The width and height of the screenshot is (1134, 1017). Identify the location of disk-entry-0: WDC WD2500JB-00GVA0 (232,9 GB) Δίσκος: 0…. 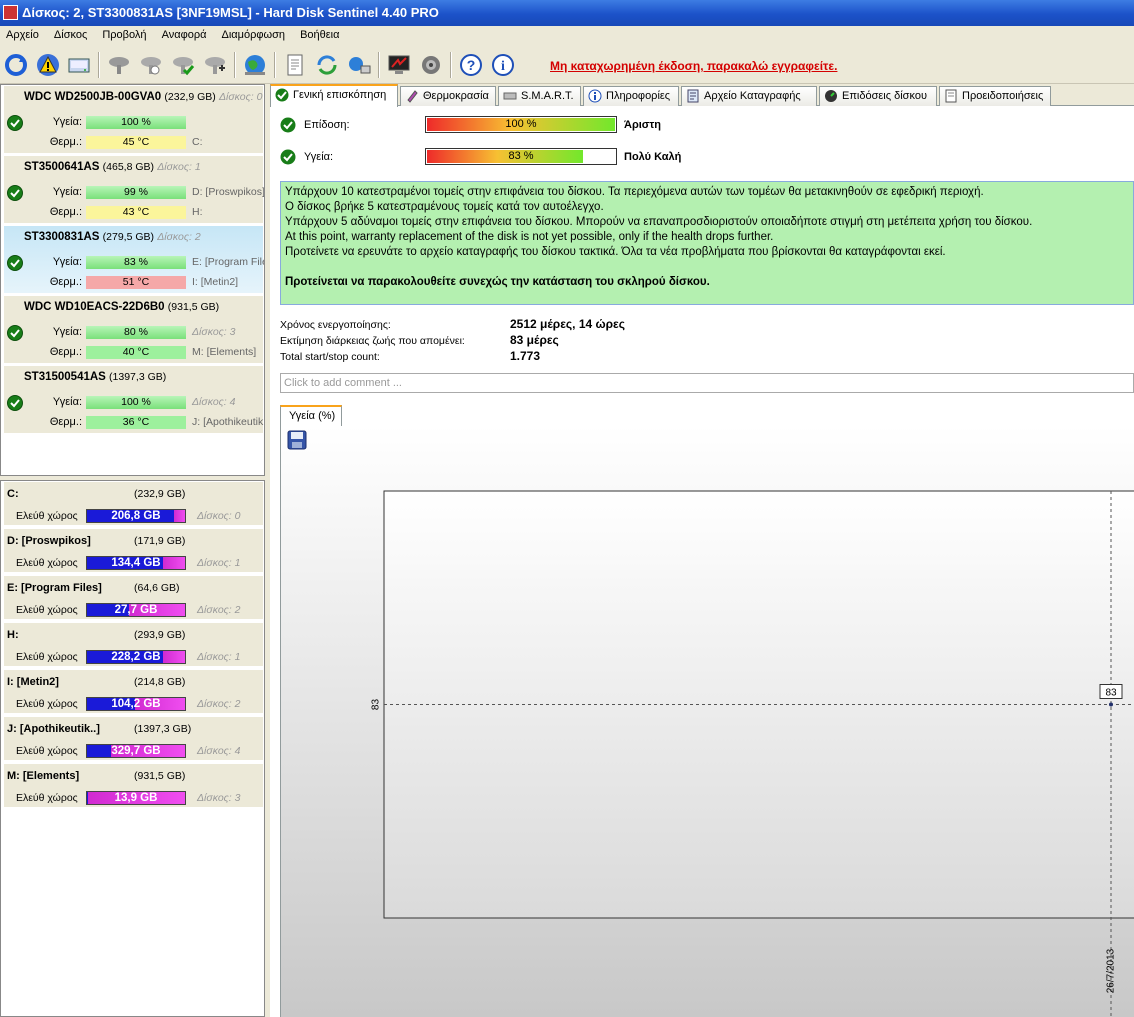
(133, 120).